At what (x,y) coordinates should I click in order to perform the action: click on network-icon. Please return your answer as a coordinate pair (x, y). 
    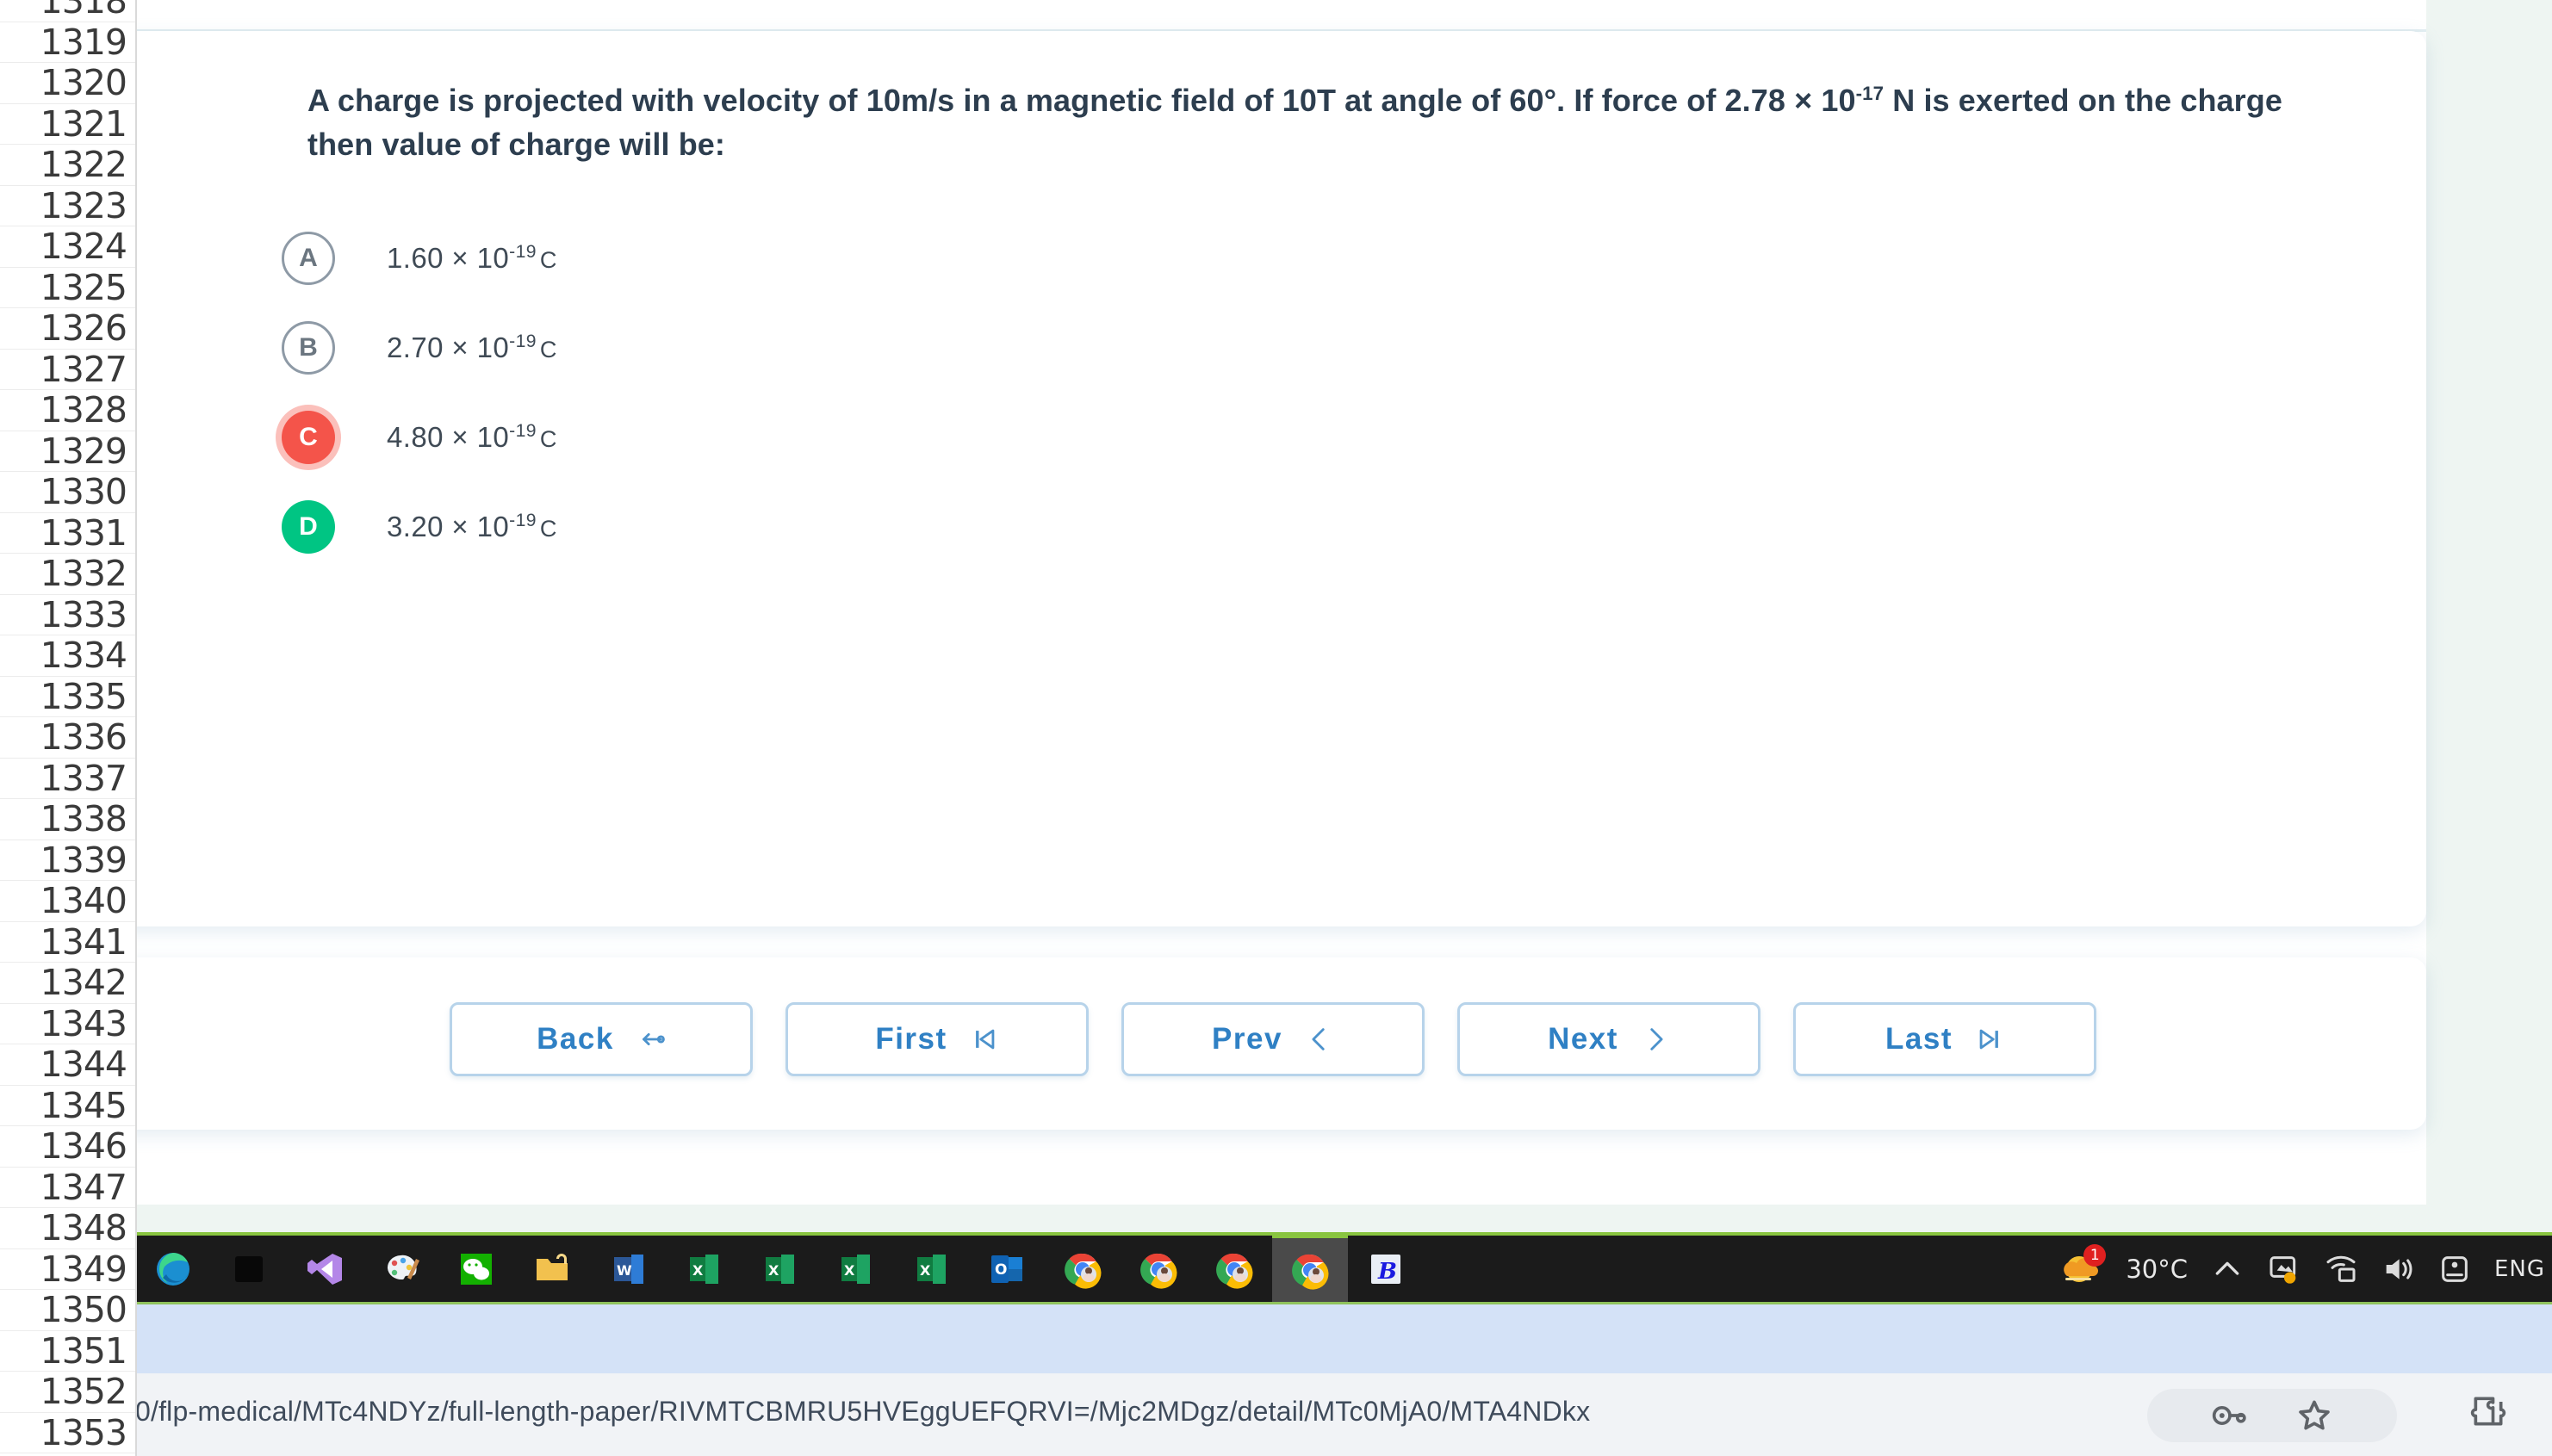
    Looking at the image, I should click on (2341, 1269).